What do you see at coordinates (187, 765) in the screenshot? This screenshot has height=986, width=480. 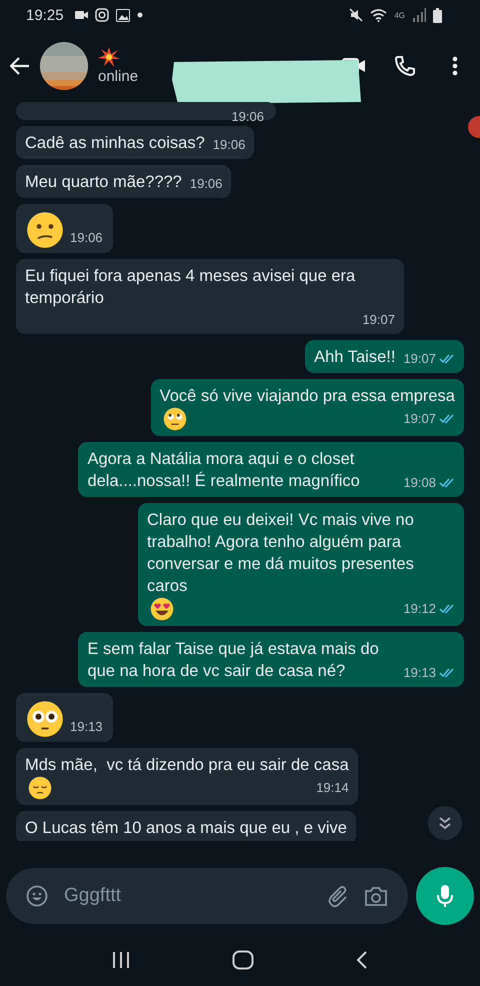 I see `message-text: Mds mãe, vc tá dizendo pra eu sair de casa` at bounding box center [187, 765].